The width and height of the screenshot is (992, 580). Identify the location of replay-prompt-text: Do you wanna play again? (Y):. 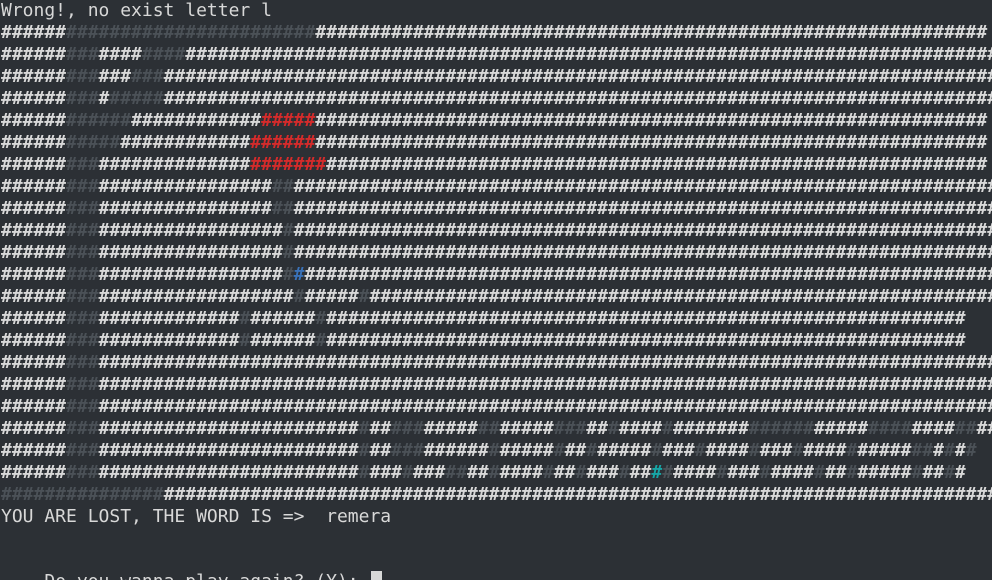
(206, 575).